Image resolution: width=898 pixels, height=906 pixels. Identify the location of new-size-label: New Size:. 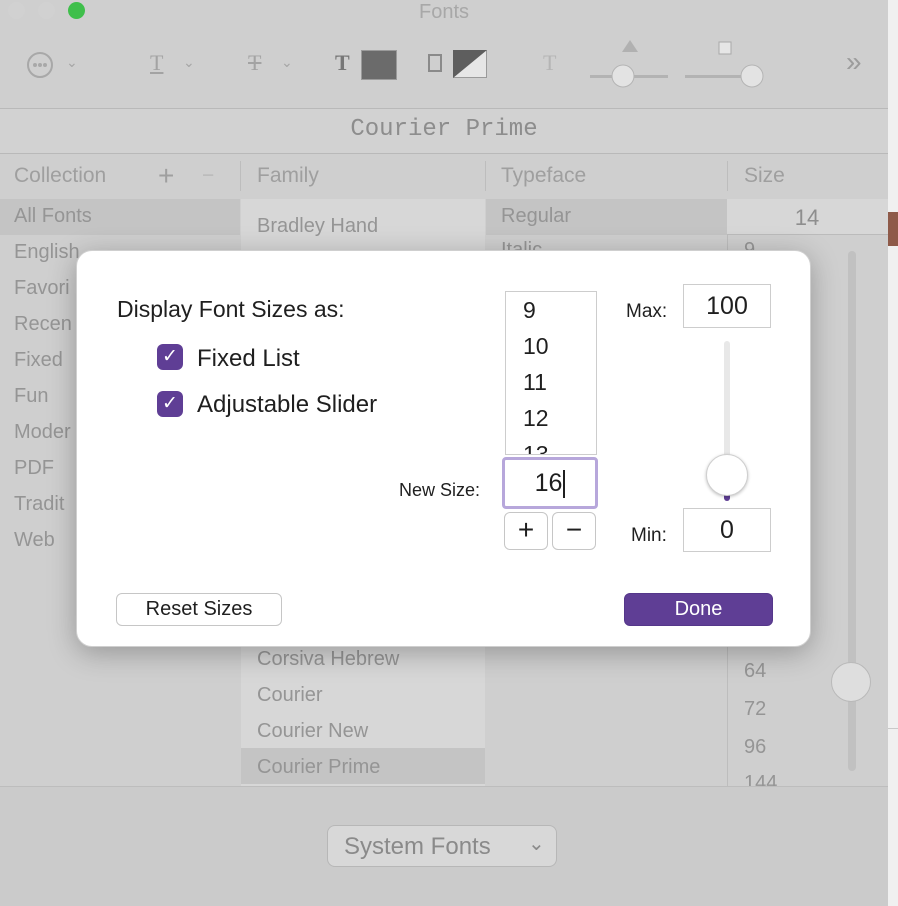
(440, 490).